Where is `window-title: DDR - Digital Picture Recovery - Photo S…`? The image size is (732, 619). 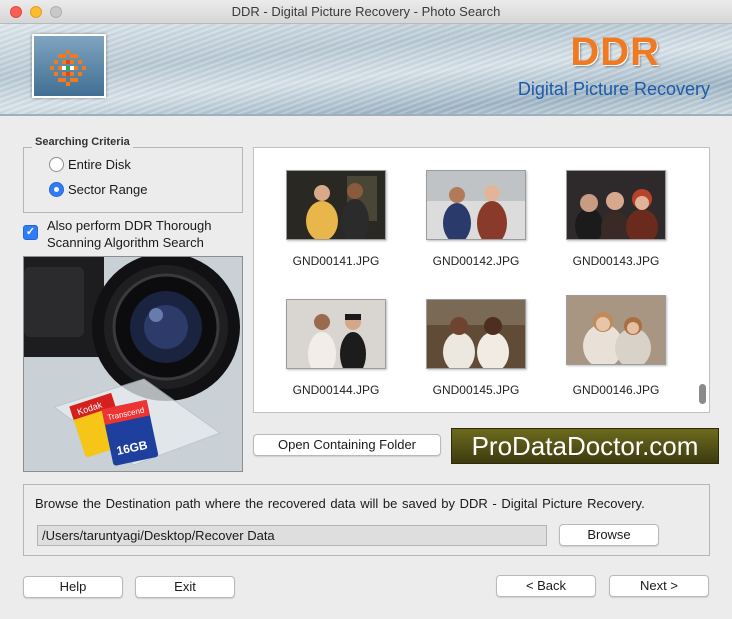
window-title: DDR - Digital Picture Recovery - Photo S… is located at coordinates (366, 11).